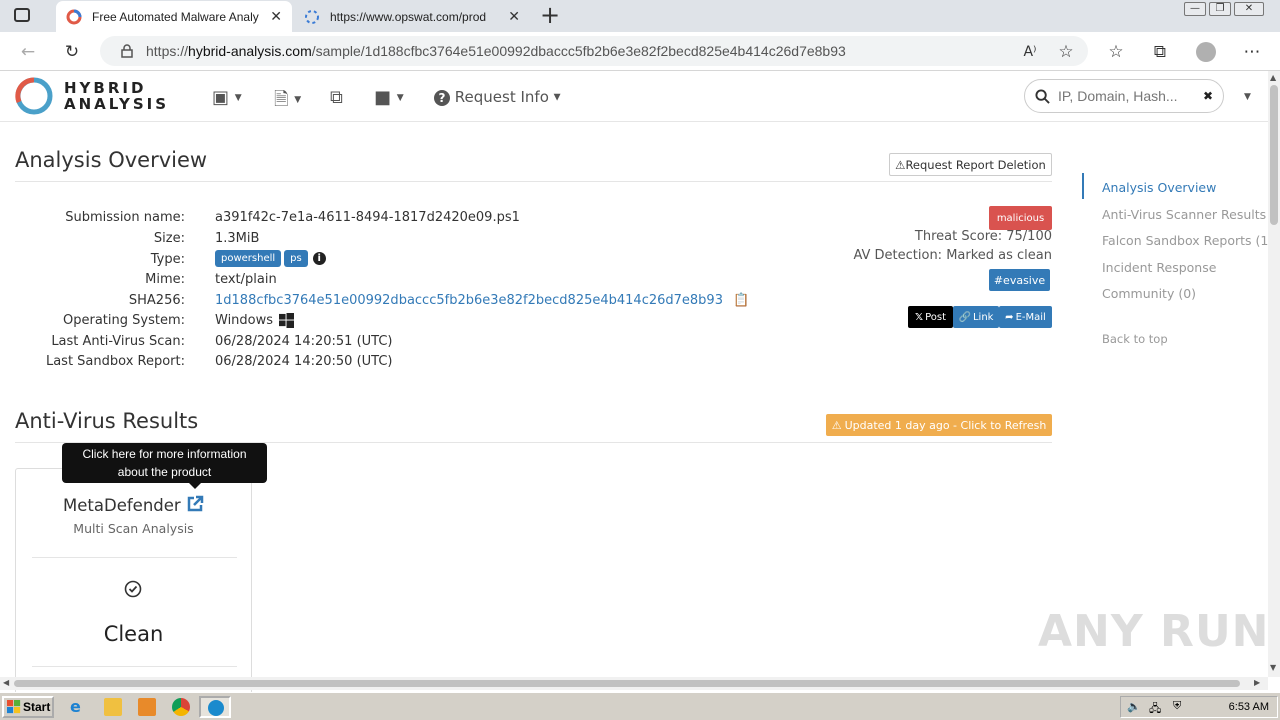 The width and height of the screenshot is (1280, 720). I want to click on sidenav-analysis-overview: Analysis Overview, so click(1159, 187).